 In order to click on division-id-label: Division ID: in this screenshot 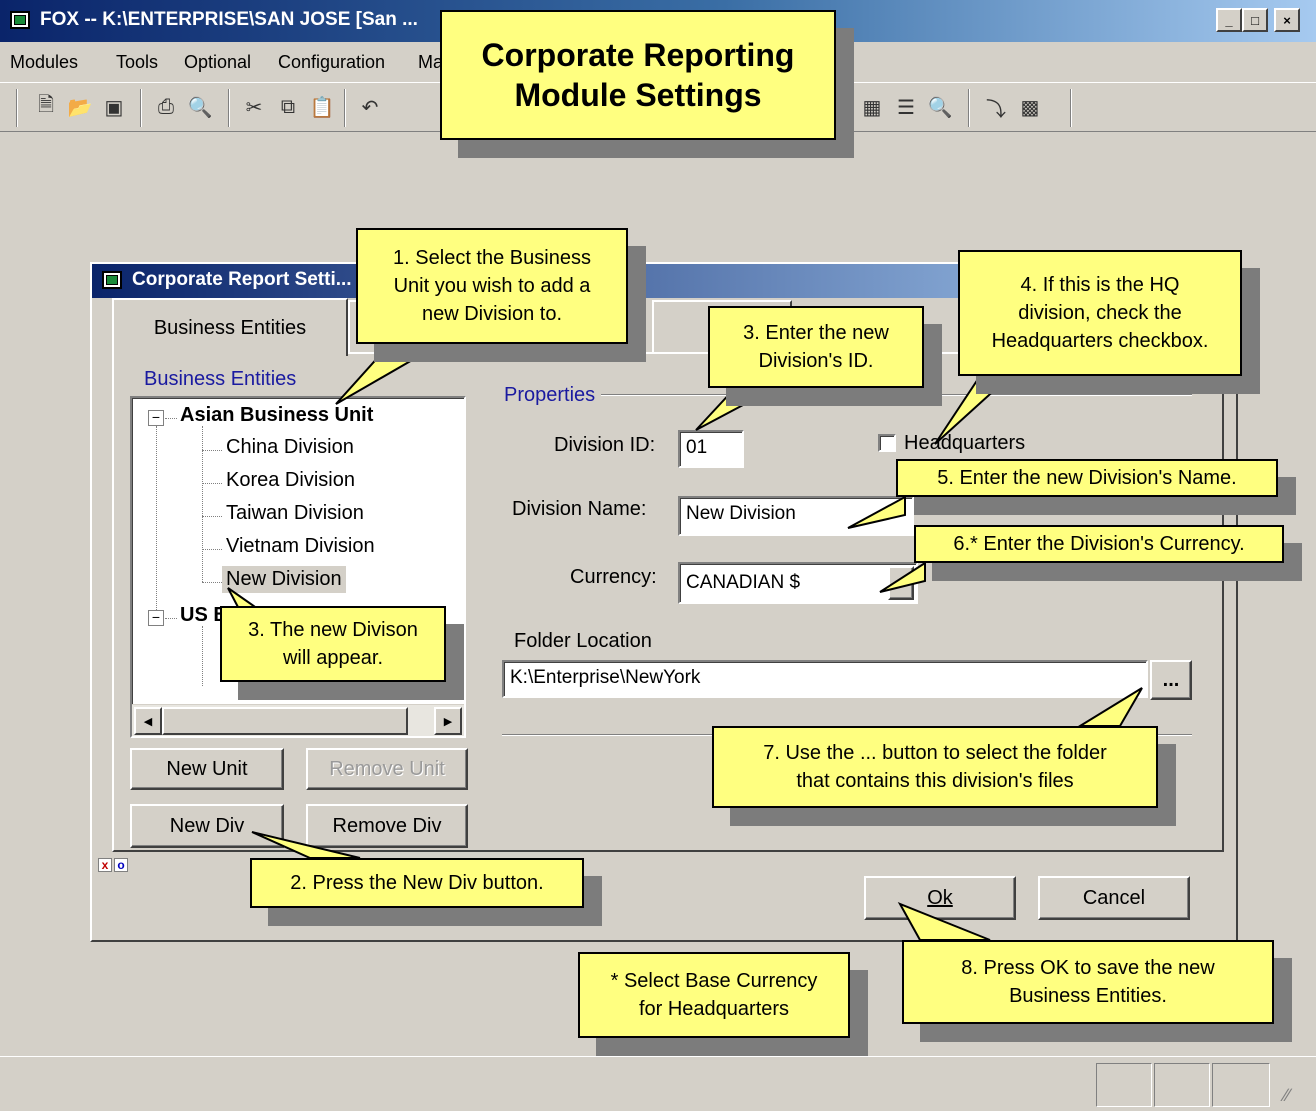, I will do `click(605, 445)`.